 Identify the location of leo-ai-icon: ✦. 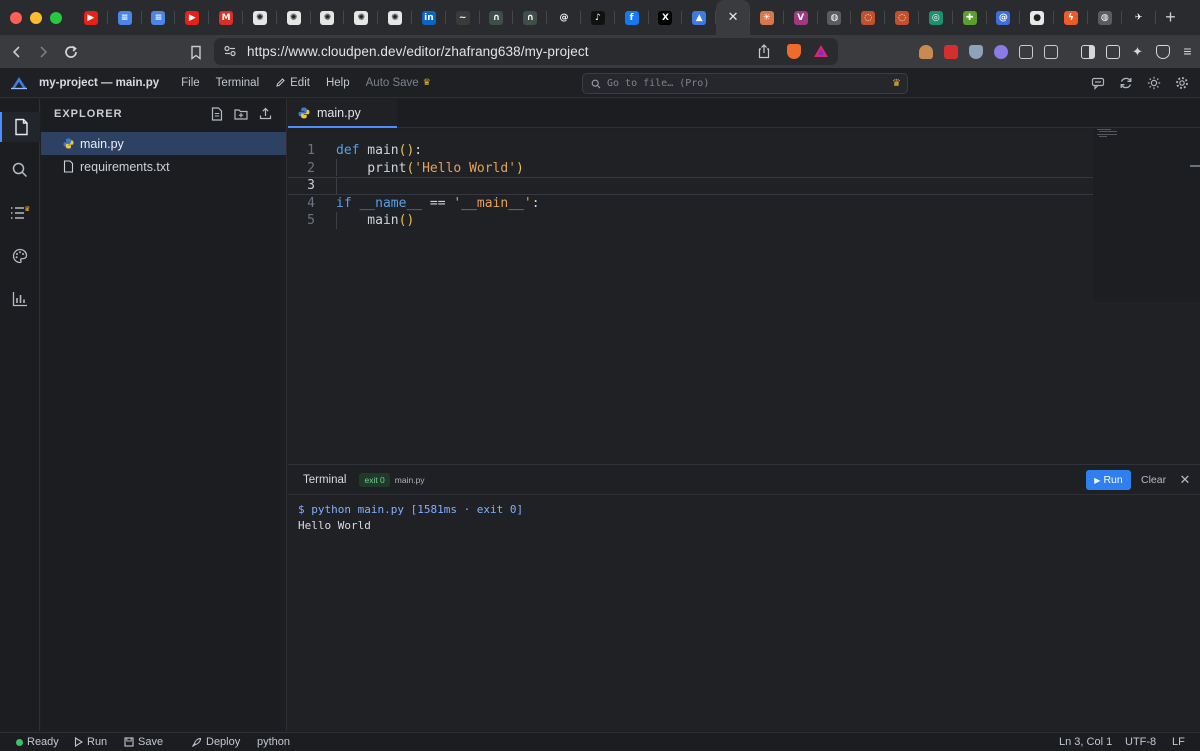
(1137, 51).